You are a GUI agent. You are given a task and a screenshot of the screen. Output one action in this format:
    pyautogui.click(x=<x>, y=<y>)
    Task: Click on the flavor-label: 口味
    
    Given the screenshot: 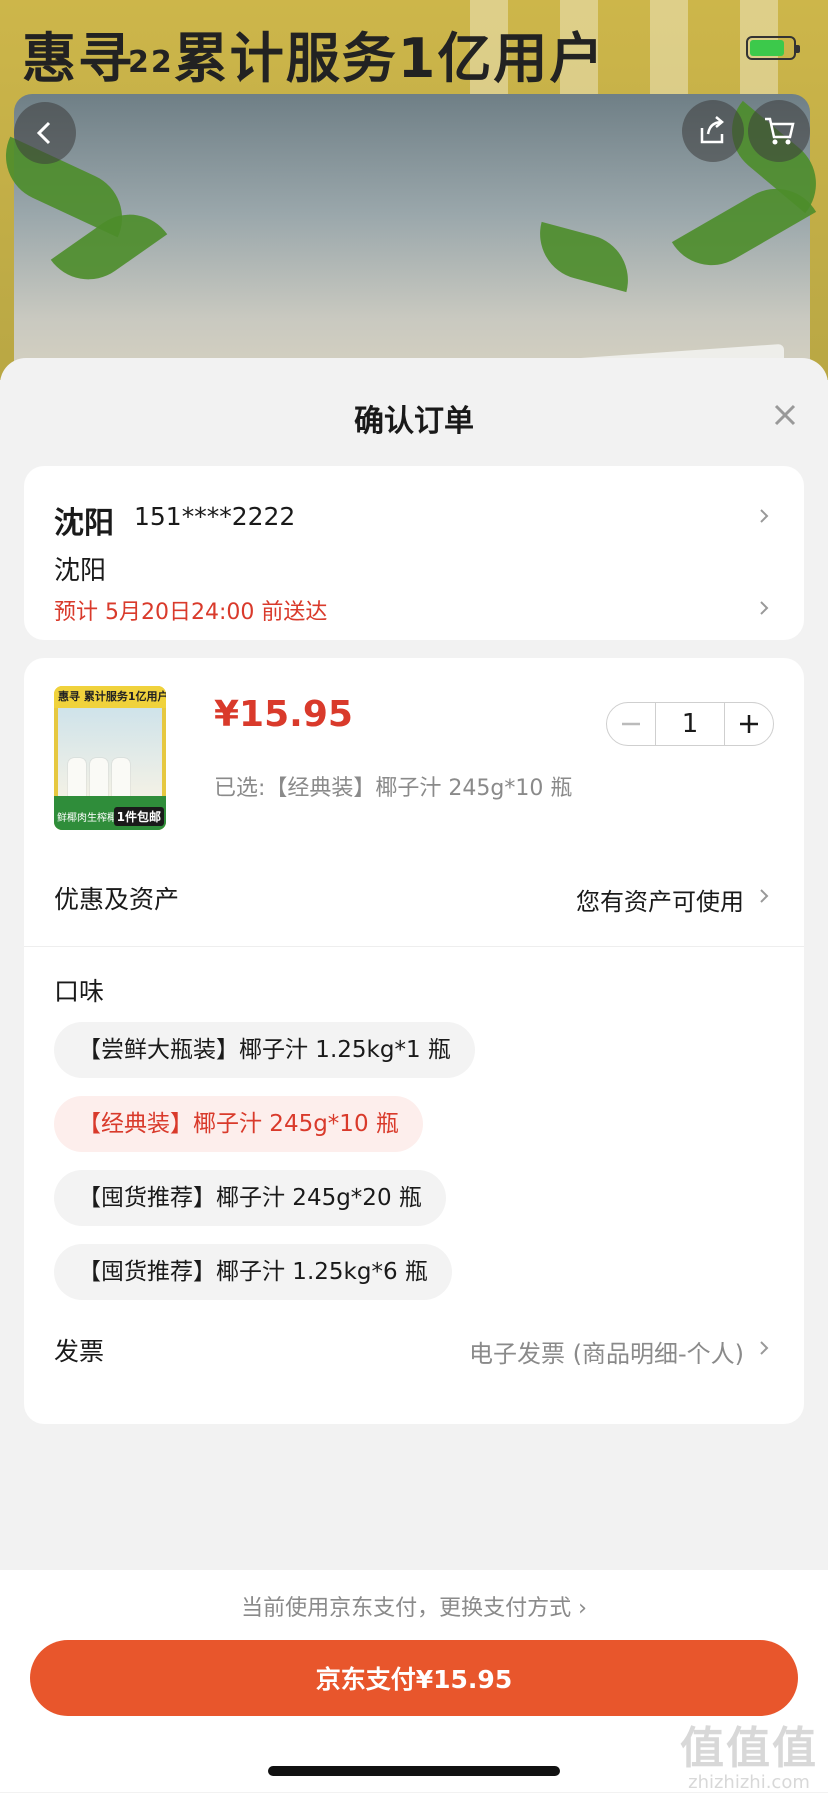 What is the action you would take?
    pyautogui.click(x=79, y=991)
    